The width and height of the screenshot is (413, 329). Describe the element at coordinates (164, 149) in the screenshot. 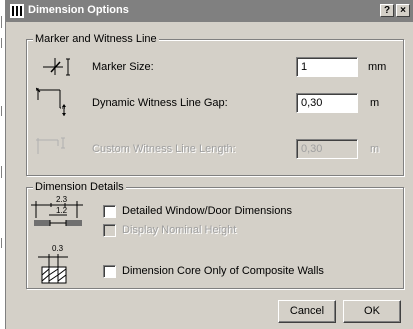

I see `custom-witness-length-label: Custom Witness Line Length:` at that location.